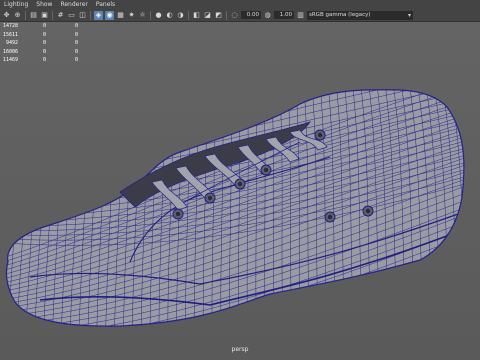 The image size is (480, 360). I want to click on xray-joints-icon: ◩, so click(218, 15).